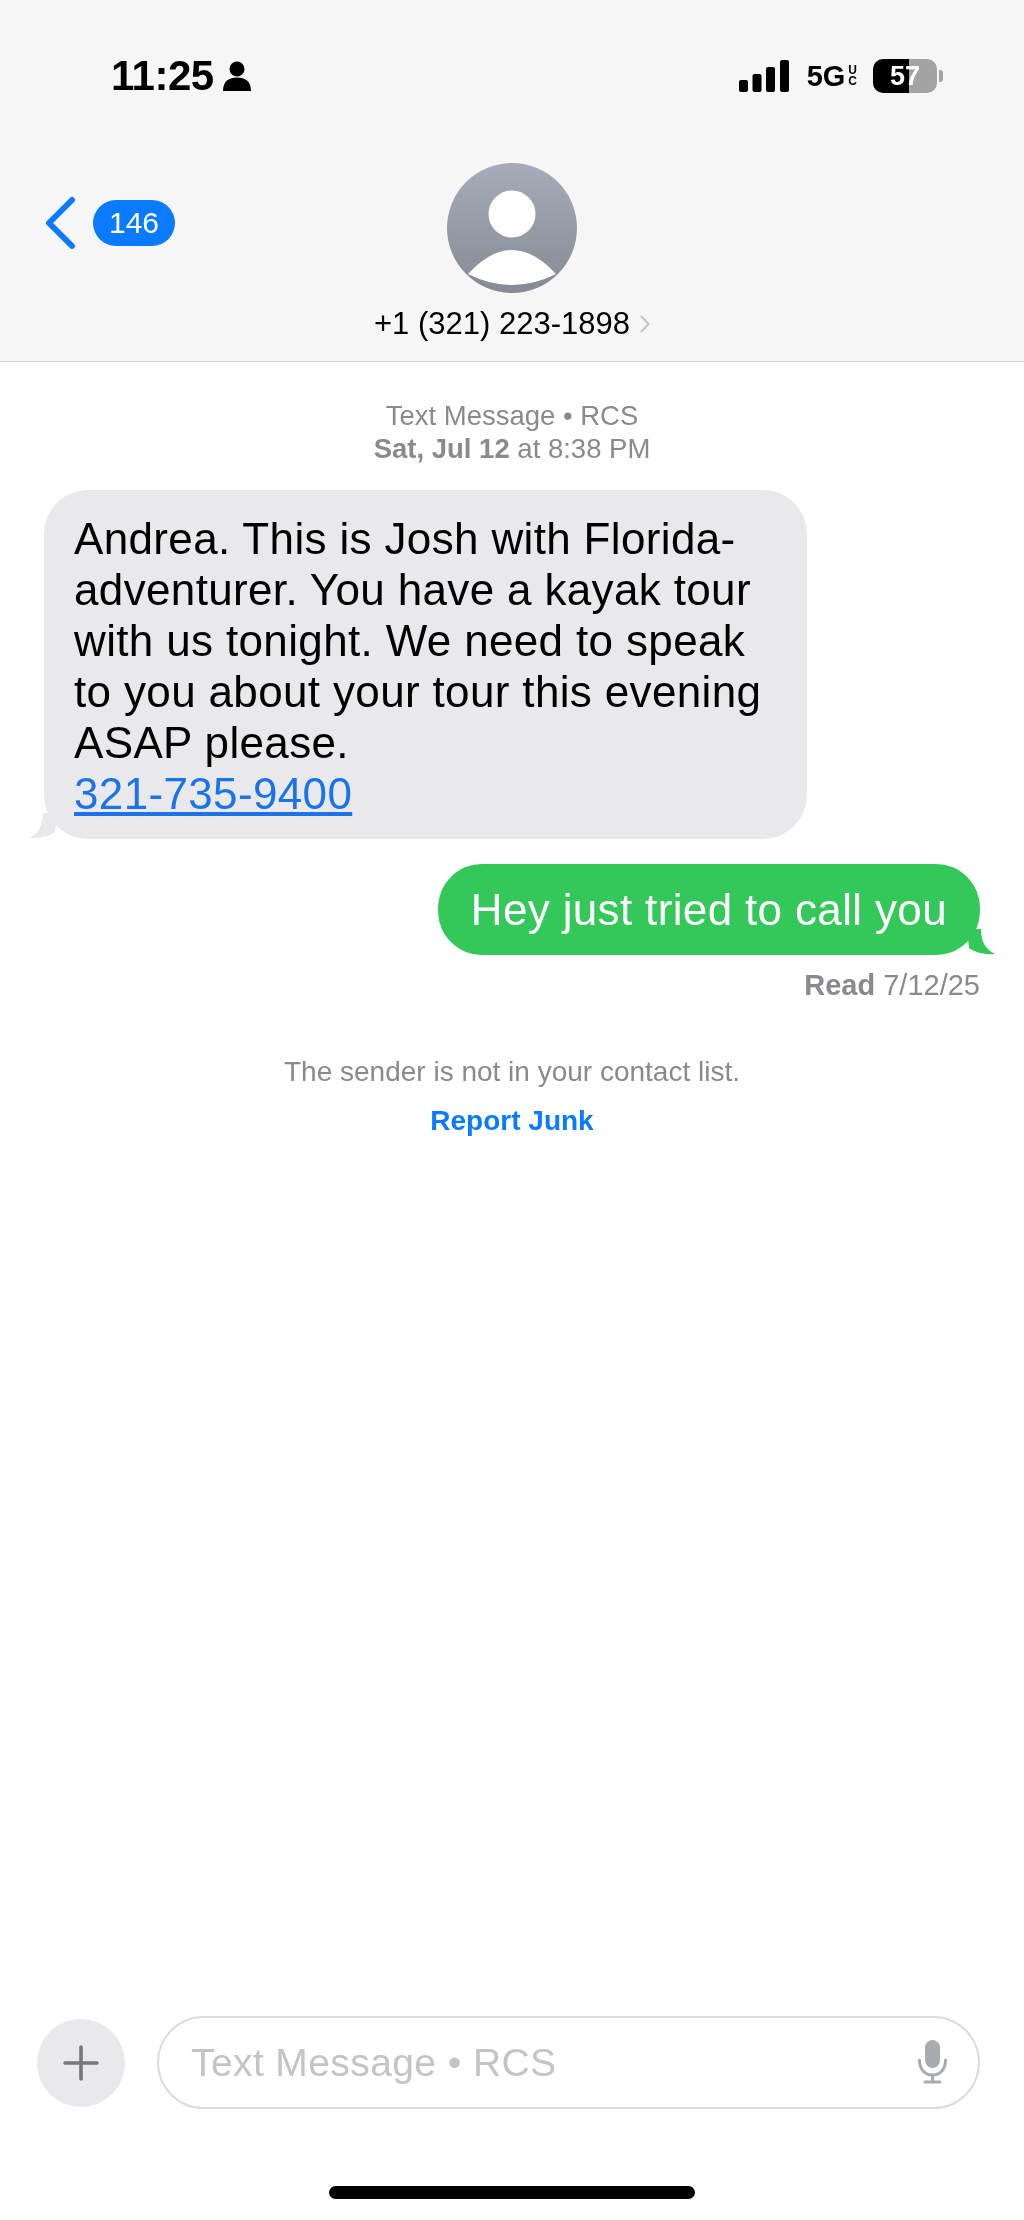 The image size is (1024, 2220). I want to click on signal-icon, so click(763, 76).